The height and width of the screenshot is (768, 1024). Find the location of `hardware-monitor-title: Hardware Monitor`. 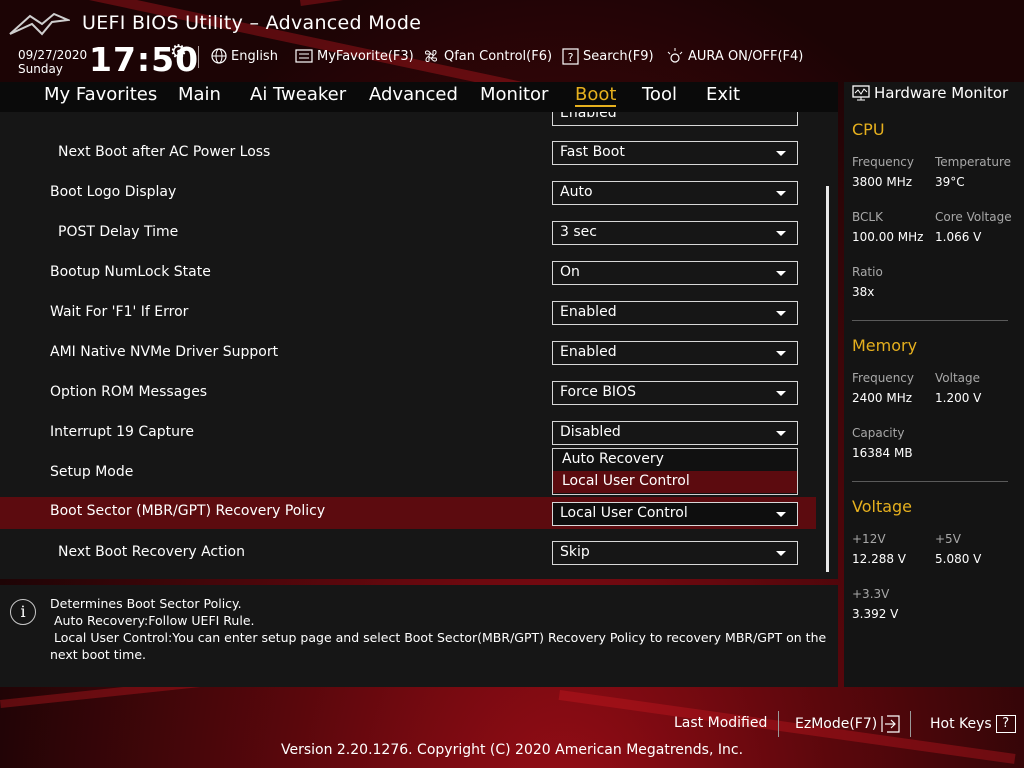

hardware-monitor-title: Hardware Monitor is located at coordinates (930, 93).